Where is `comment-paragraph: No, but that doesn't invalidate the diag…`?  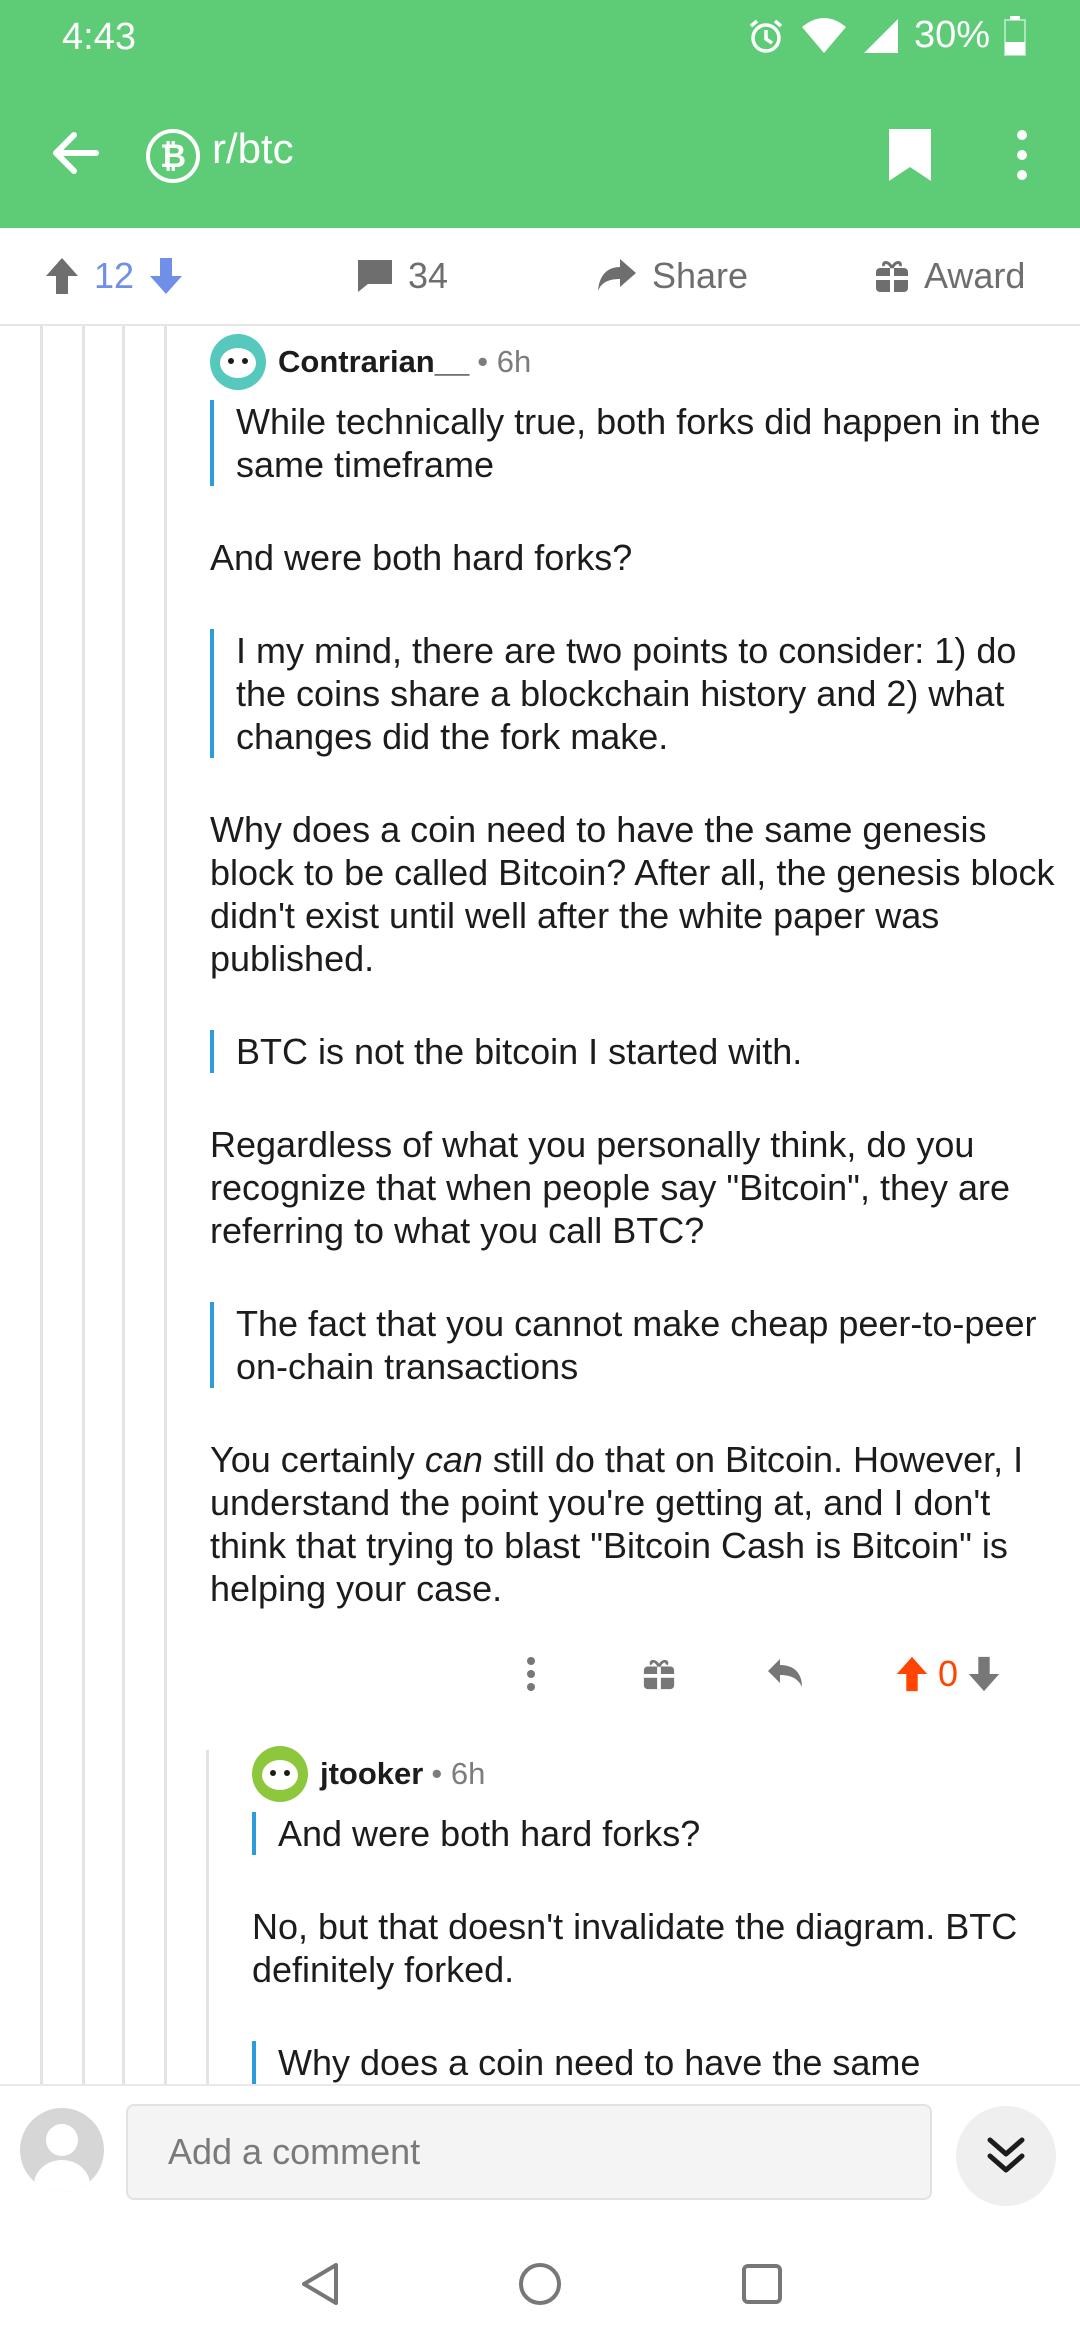 comment-paragraph: No, but that doesn't invalidate the diag… is located at coordinates (635, 1948).